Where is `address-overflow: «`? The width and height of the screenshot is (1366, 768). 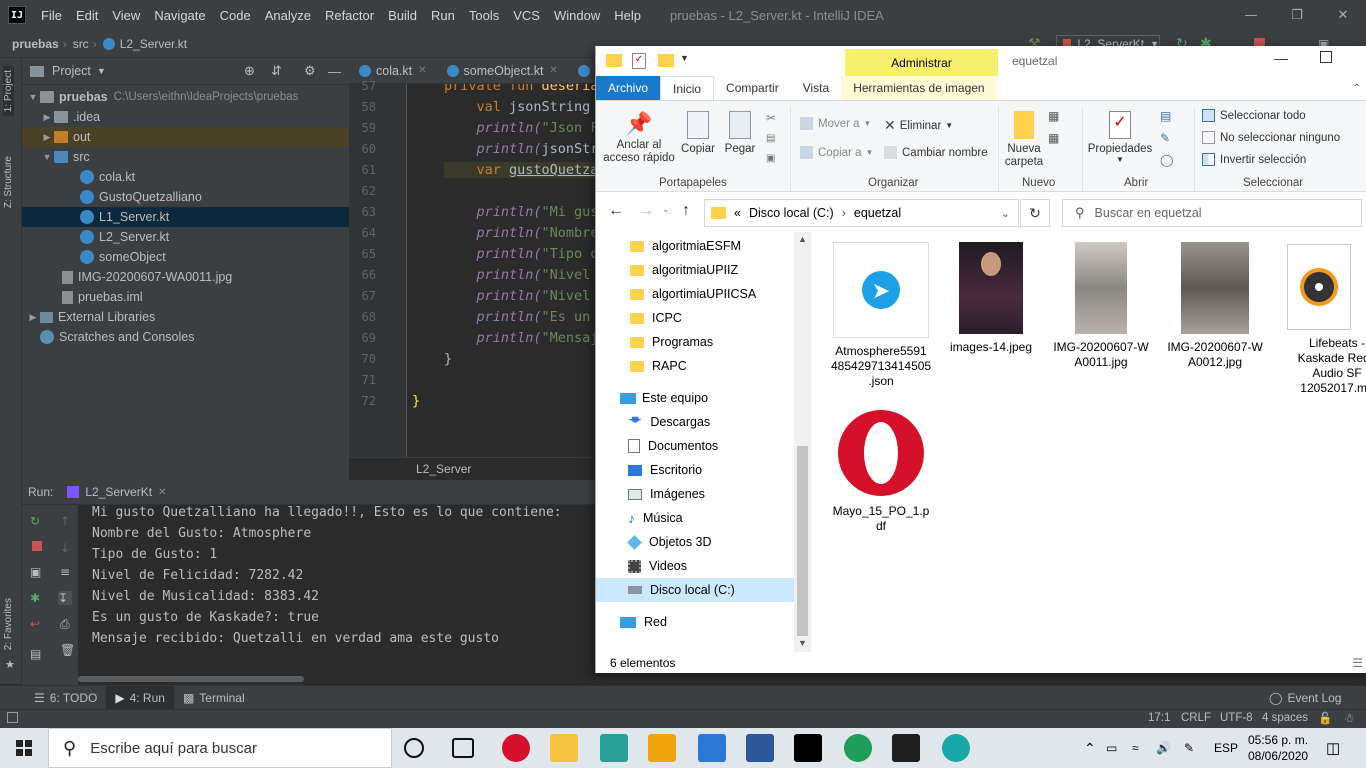 address-overflow: « is located at coordinates (737, 213).